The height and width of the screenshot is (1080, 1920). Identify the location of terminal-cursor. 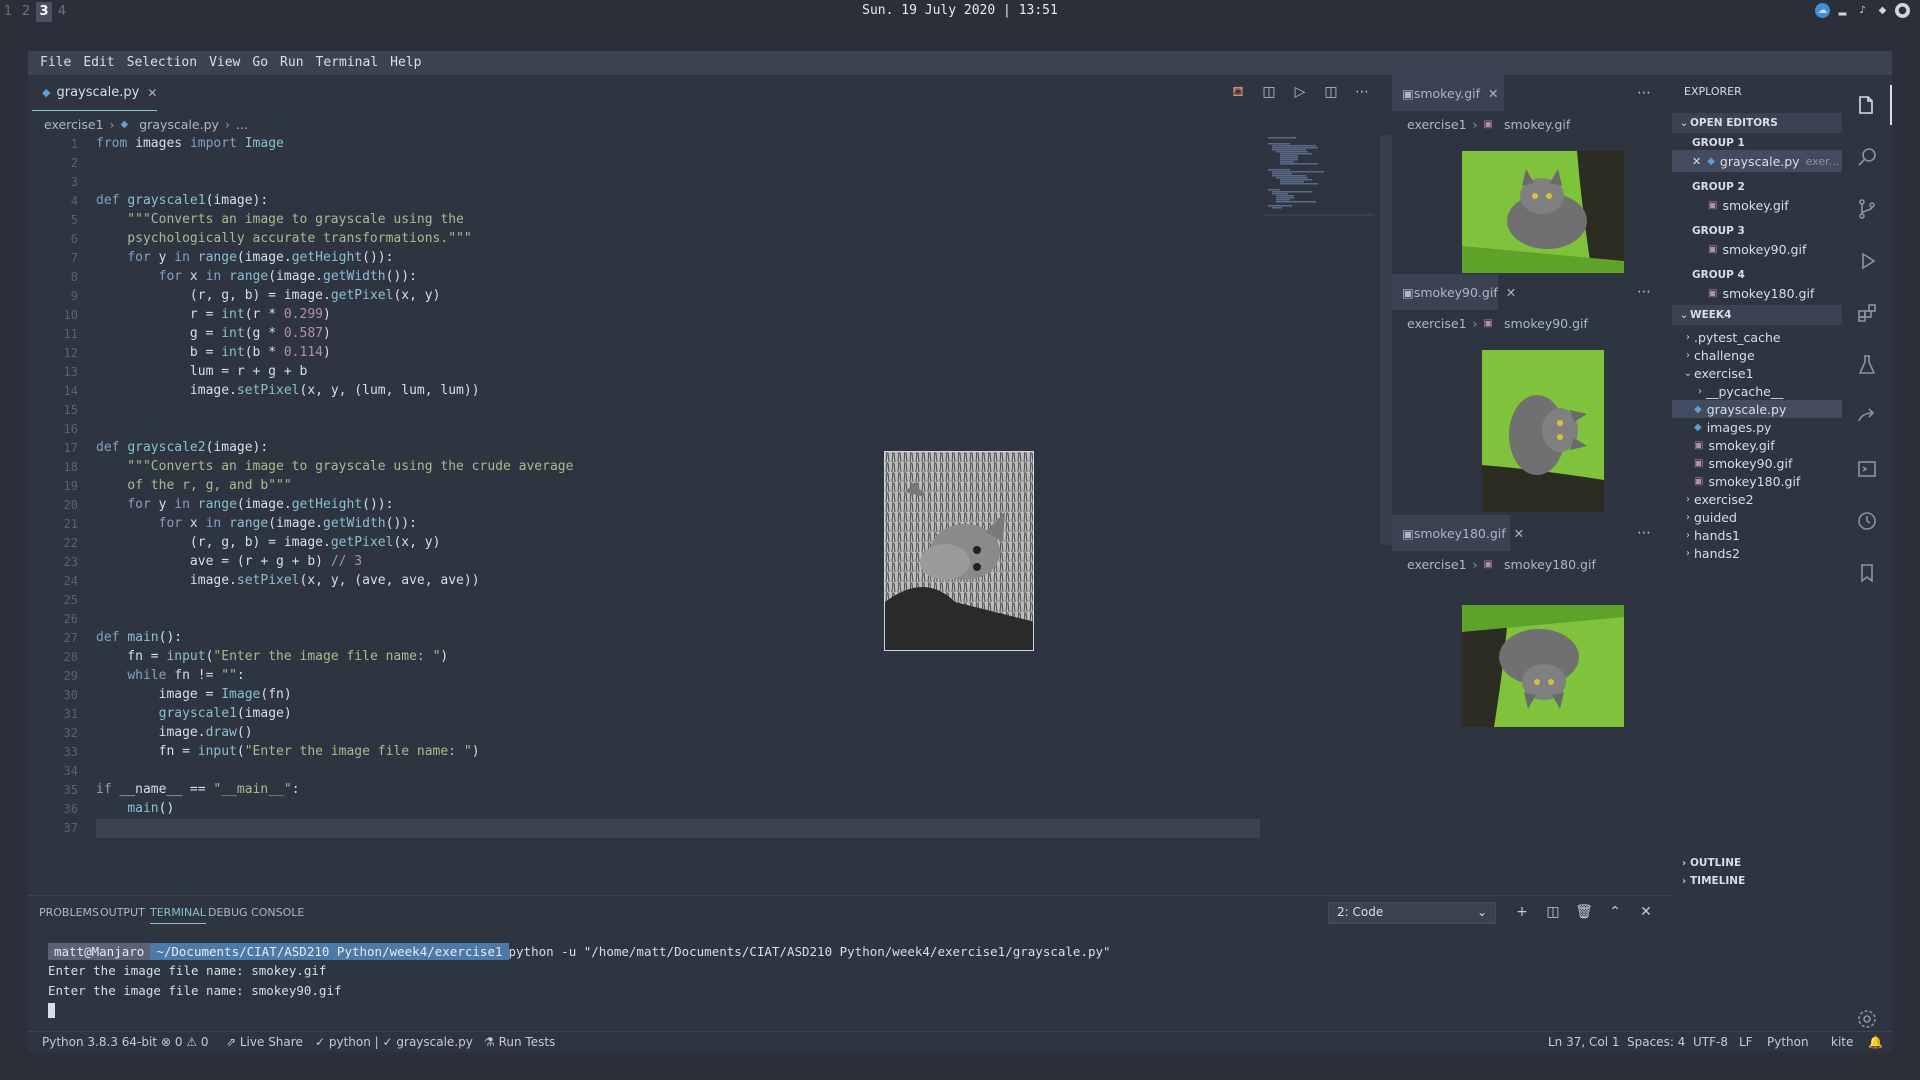
(51, 1010).